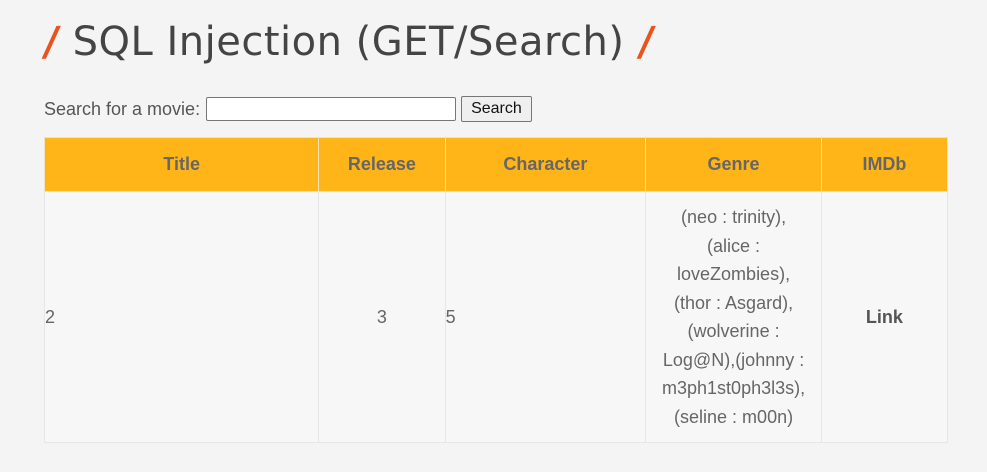 This screenshot has width=987, height=472. I want to click on table-header-row: Title Release Character Genre IMDb, so click(496, 164).